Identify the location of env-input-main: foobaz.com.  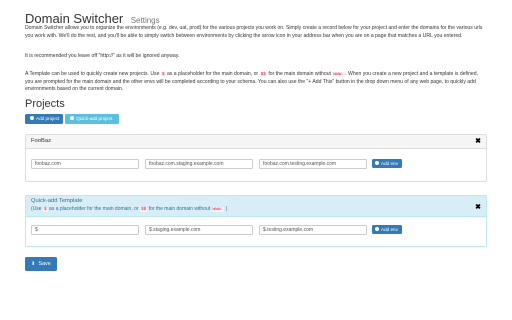
(85, 164).